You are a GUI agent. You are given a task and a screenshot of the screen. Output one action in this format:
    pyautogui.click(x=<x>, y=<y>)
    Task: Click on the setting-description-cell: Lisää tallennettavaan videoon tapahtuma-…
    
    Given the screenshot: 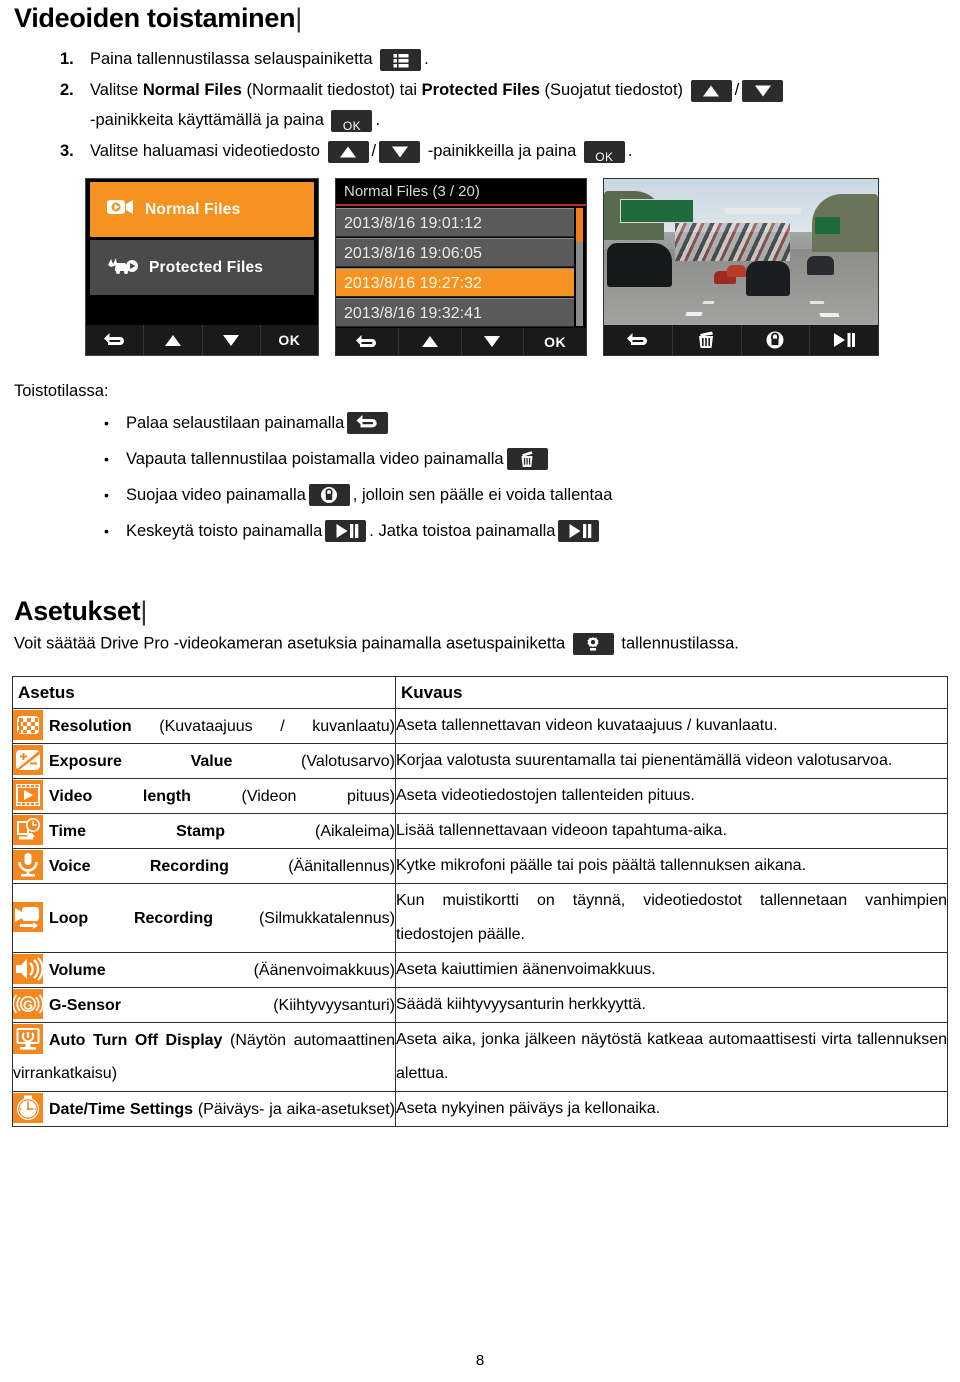 What is the action you would take?
    pyautogui.click(x=671, y=831)
    